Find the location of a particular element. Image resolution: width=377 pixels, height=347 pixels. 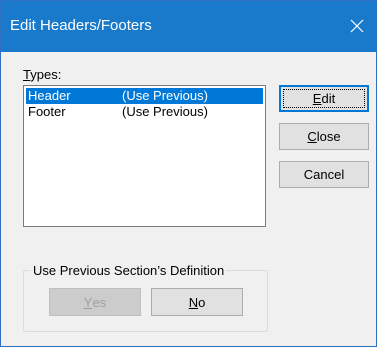

close-icon is located at coordinates (357, 26).